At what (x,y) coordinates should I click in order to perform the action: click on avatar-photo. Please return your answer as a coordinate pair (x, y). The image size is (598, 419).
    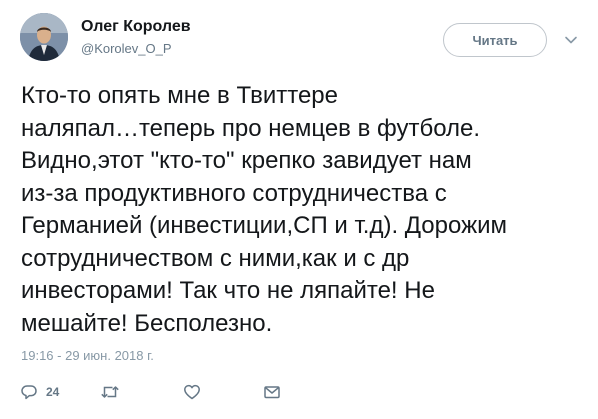
    Looking at the image, I should click on (44, 37).